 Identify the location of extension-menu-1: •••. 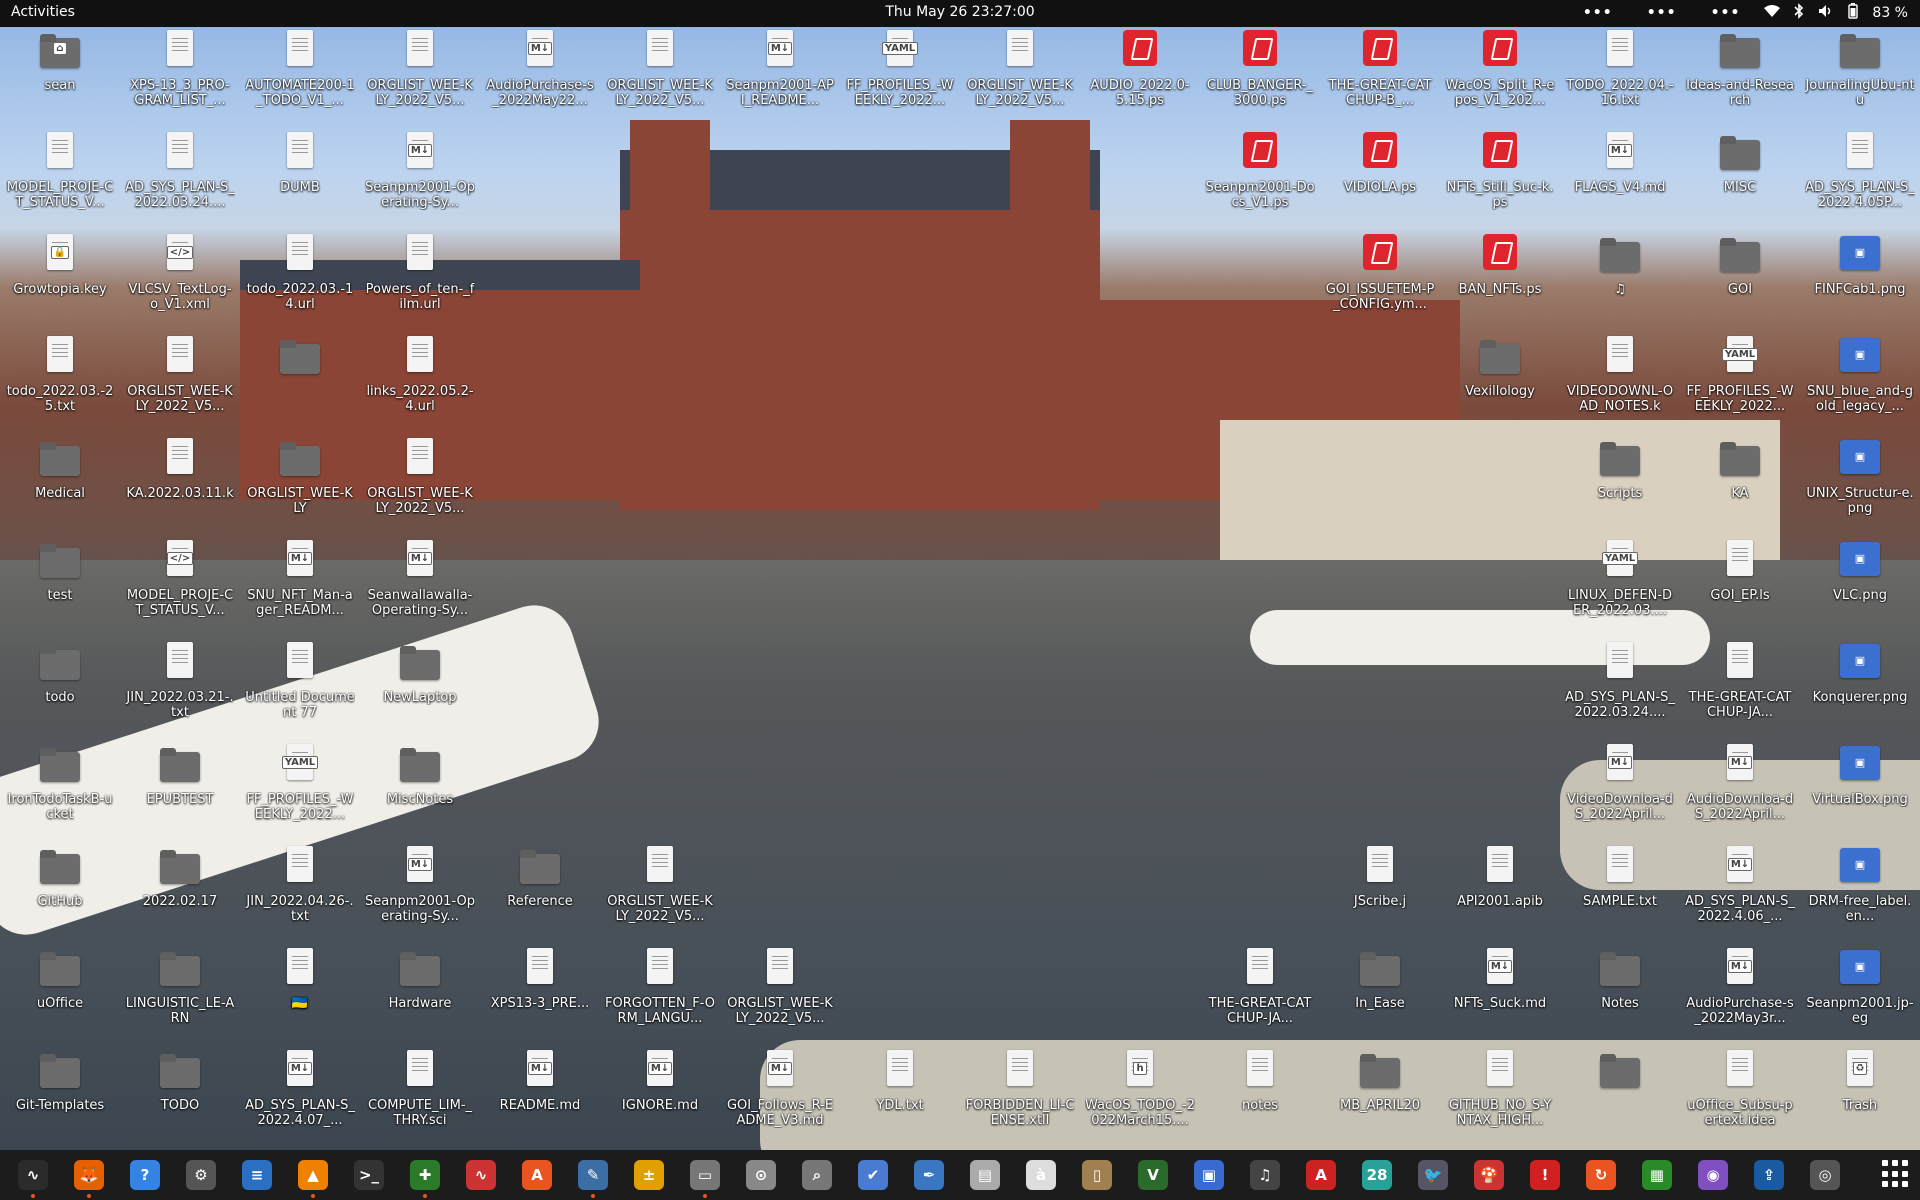
(1598, 13).